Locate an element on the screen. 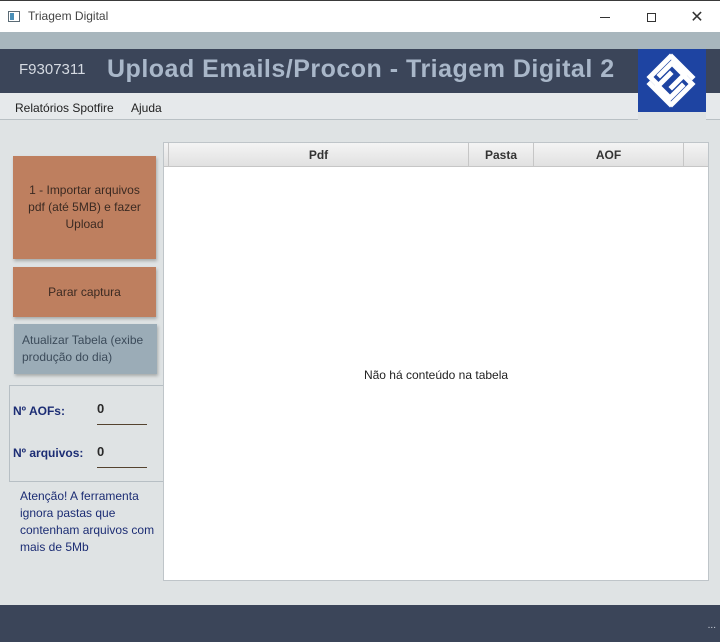  close-button: ✕ is located at coordinates (697, 17).